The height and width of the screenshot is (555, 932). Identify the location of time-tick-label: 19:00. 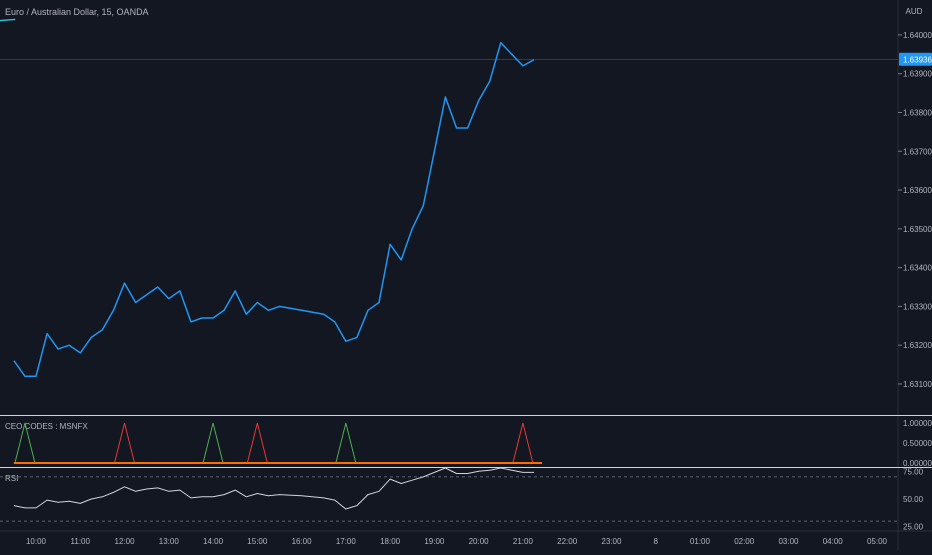
(434, 541).